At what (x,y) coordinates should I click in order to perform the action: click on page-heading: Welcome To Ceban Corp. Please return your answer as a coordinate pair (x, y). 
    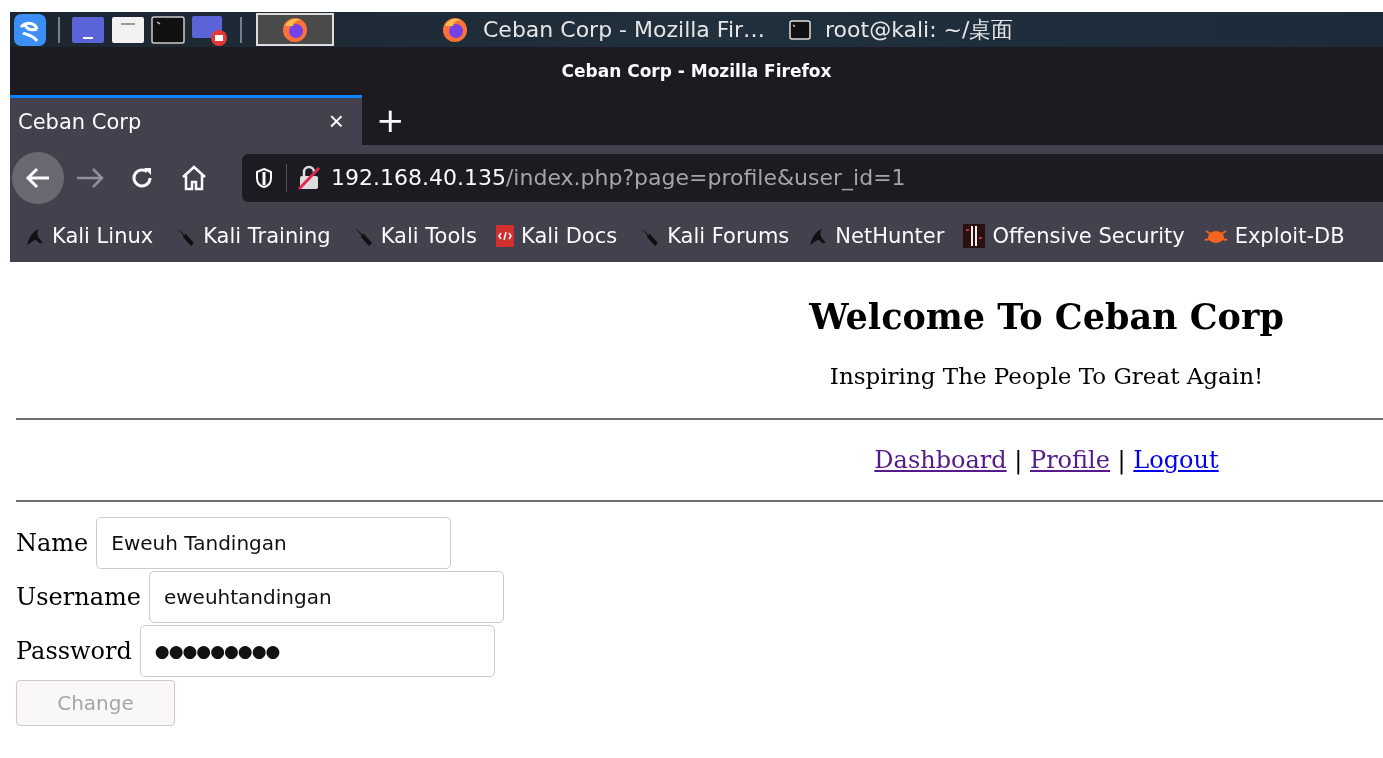
    Looking at the image, I should click on (1046, 317).